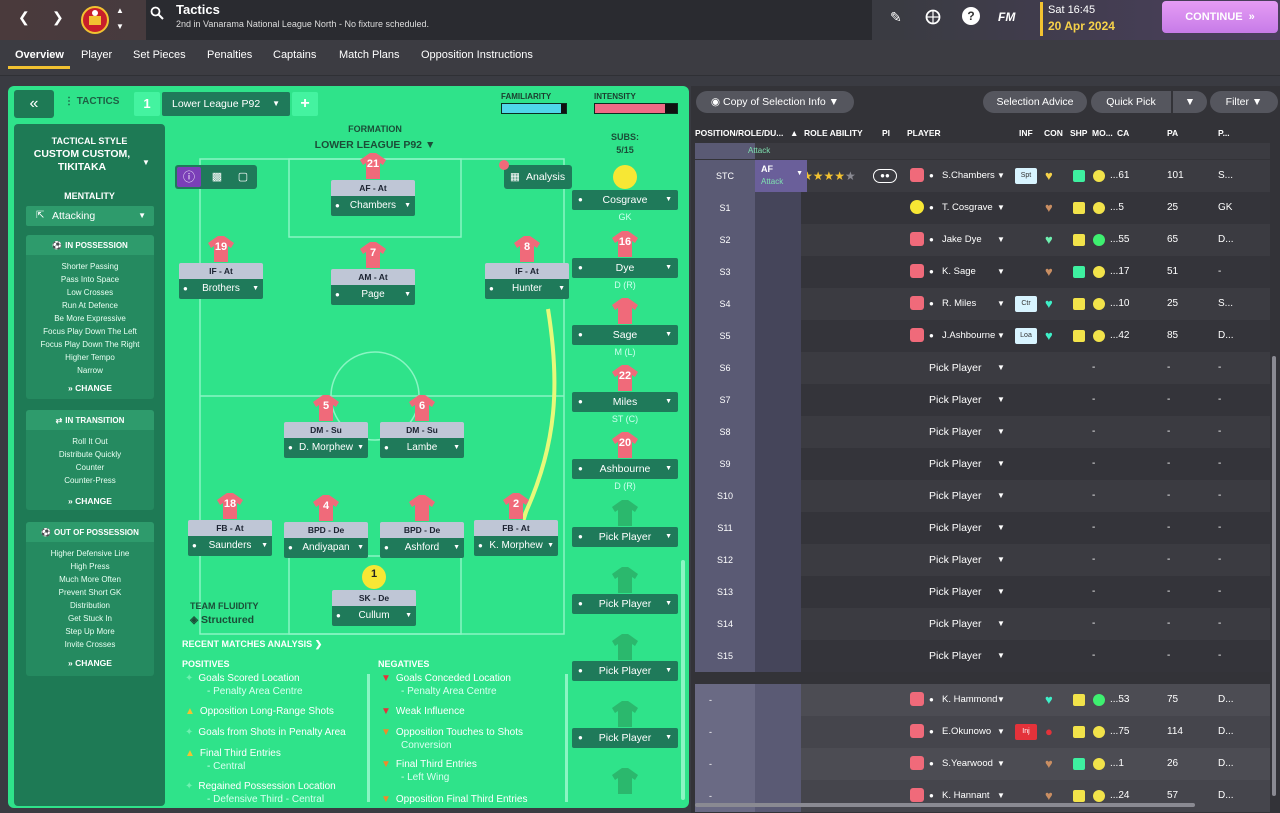  Describe the element at coordinates (625, 604) in the screenshot. I see `sub-player-select: ● Pick Player ▼` at that location.